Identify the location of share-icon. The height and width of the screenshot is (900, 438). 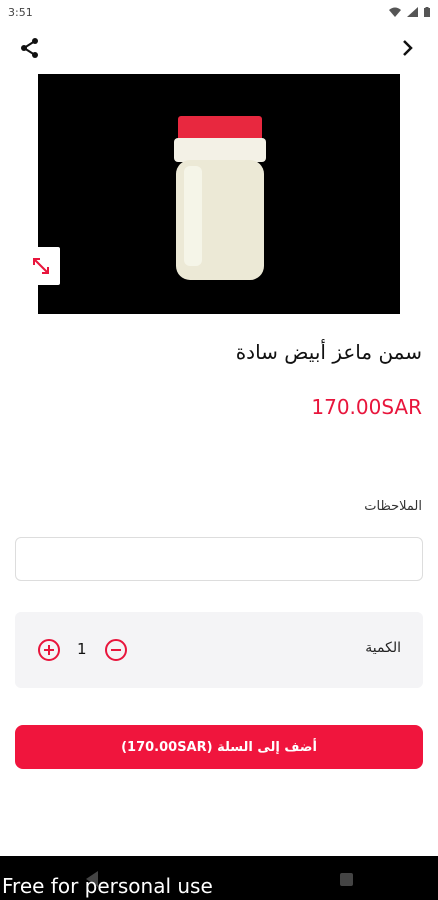
(30, 48).